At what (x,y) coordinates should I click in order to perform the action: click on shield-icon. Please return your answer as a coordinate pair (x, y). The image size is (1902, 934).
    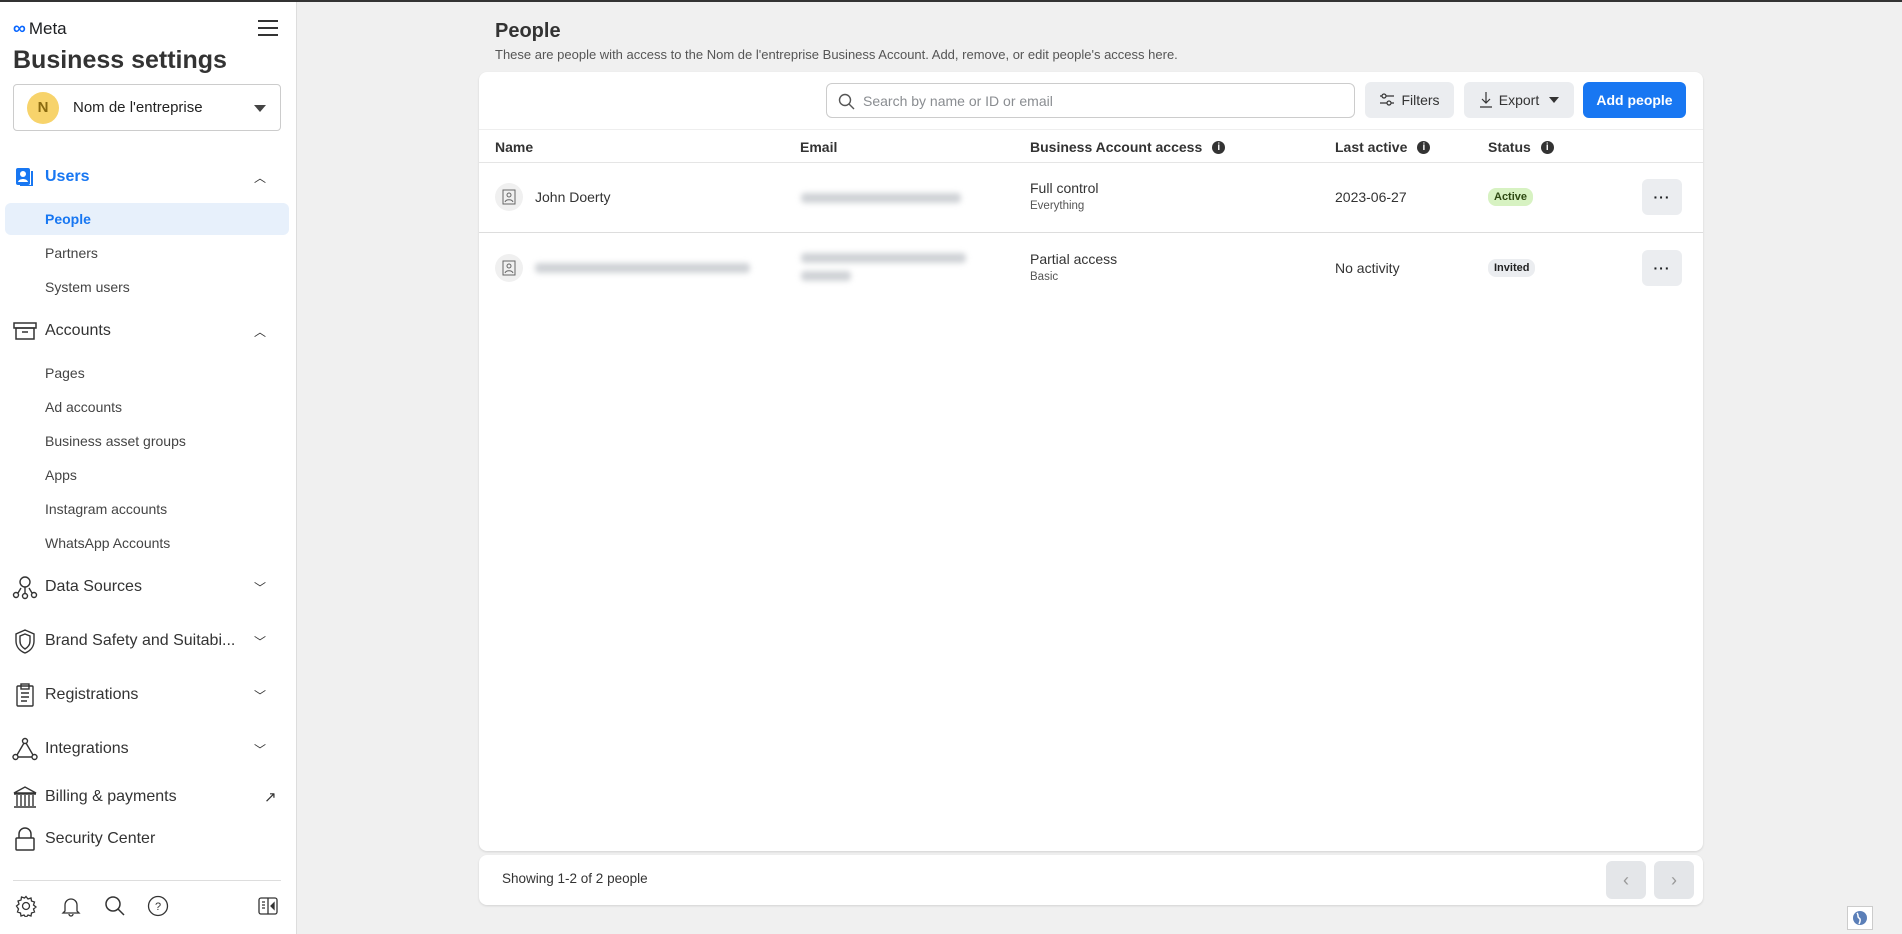
    Looking at the image, I should click on (25, 641).